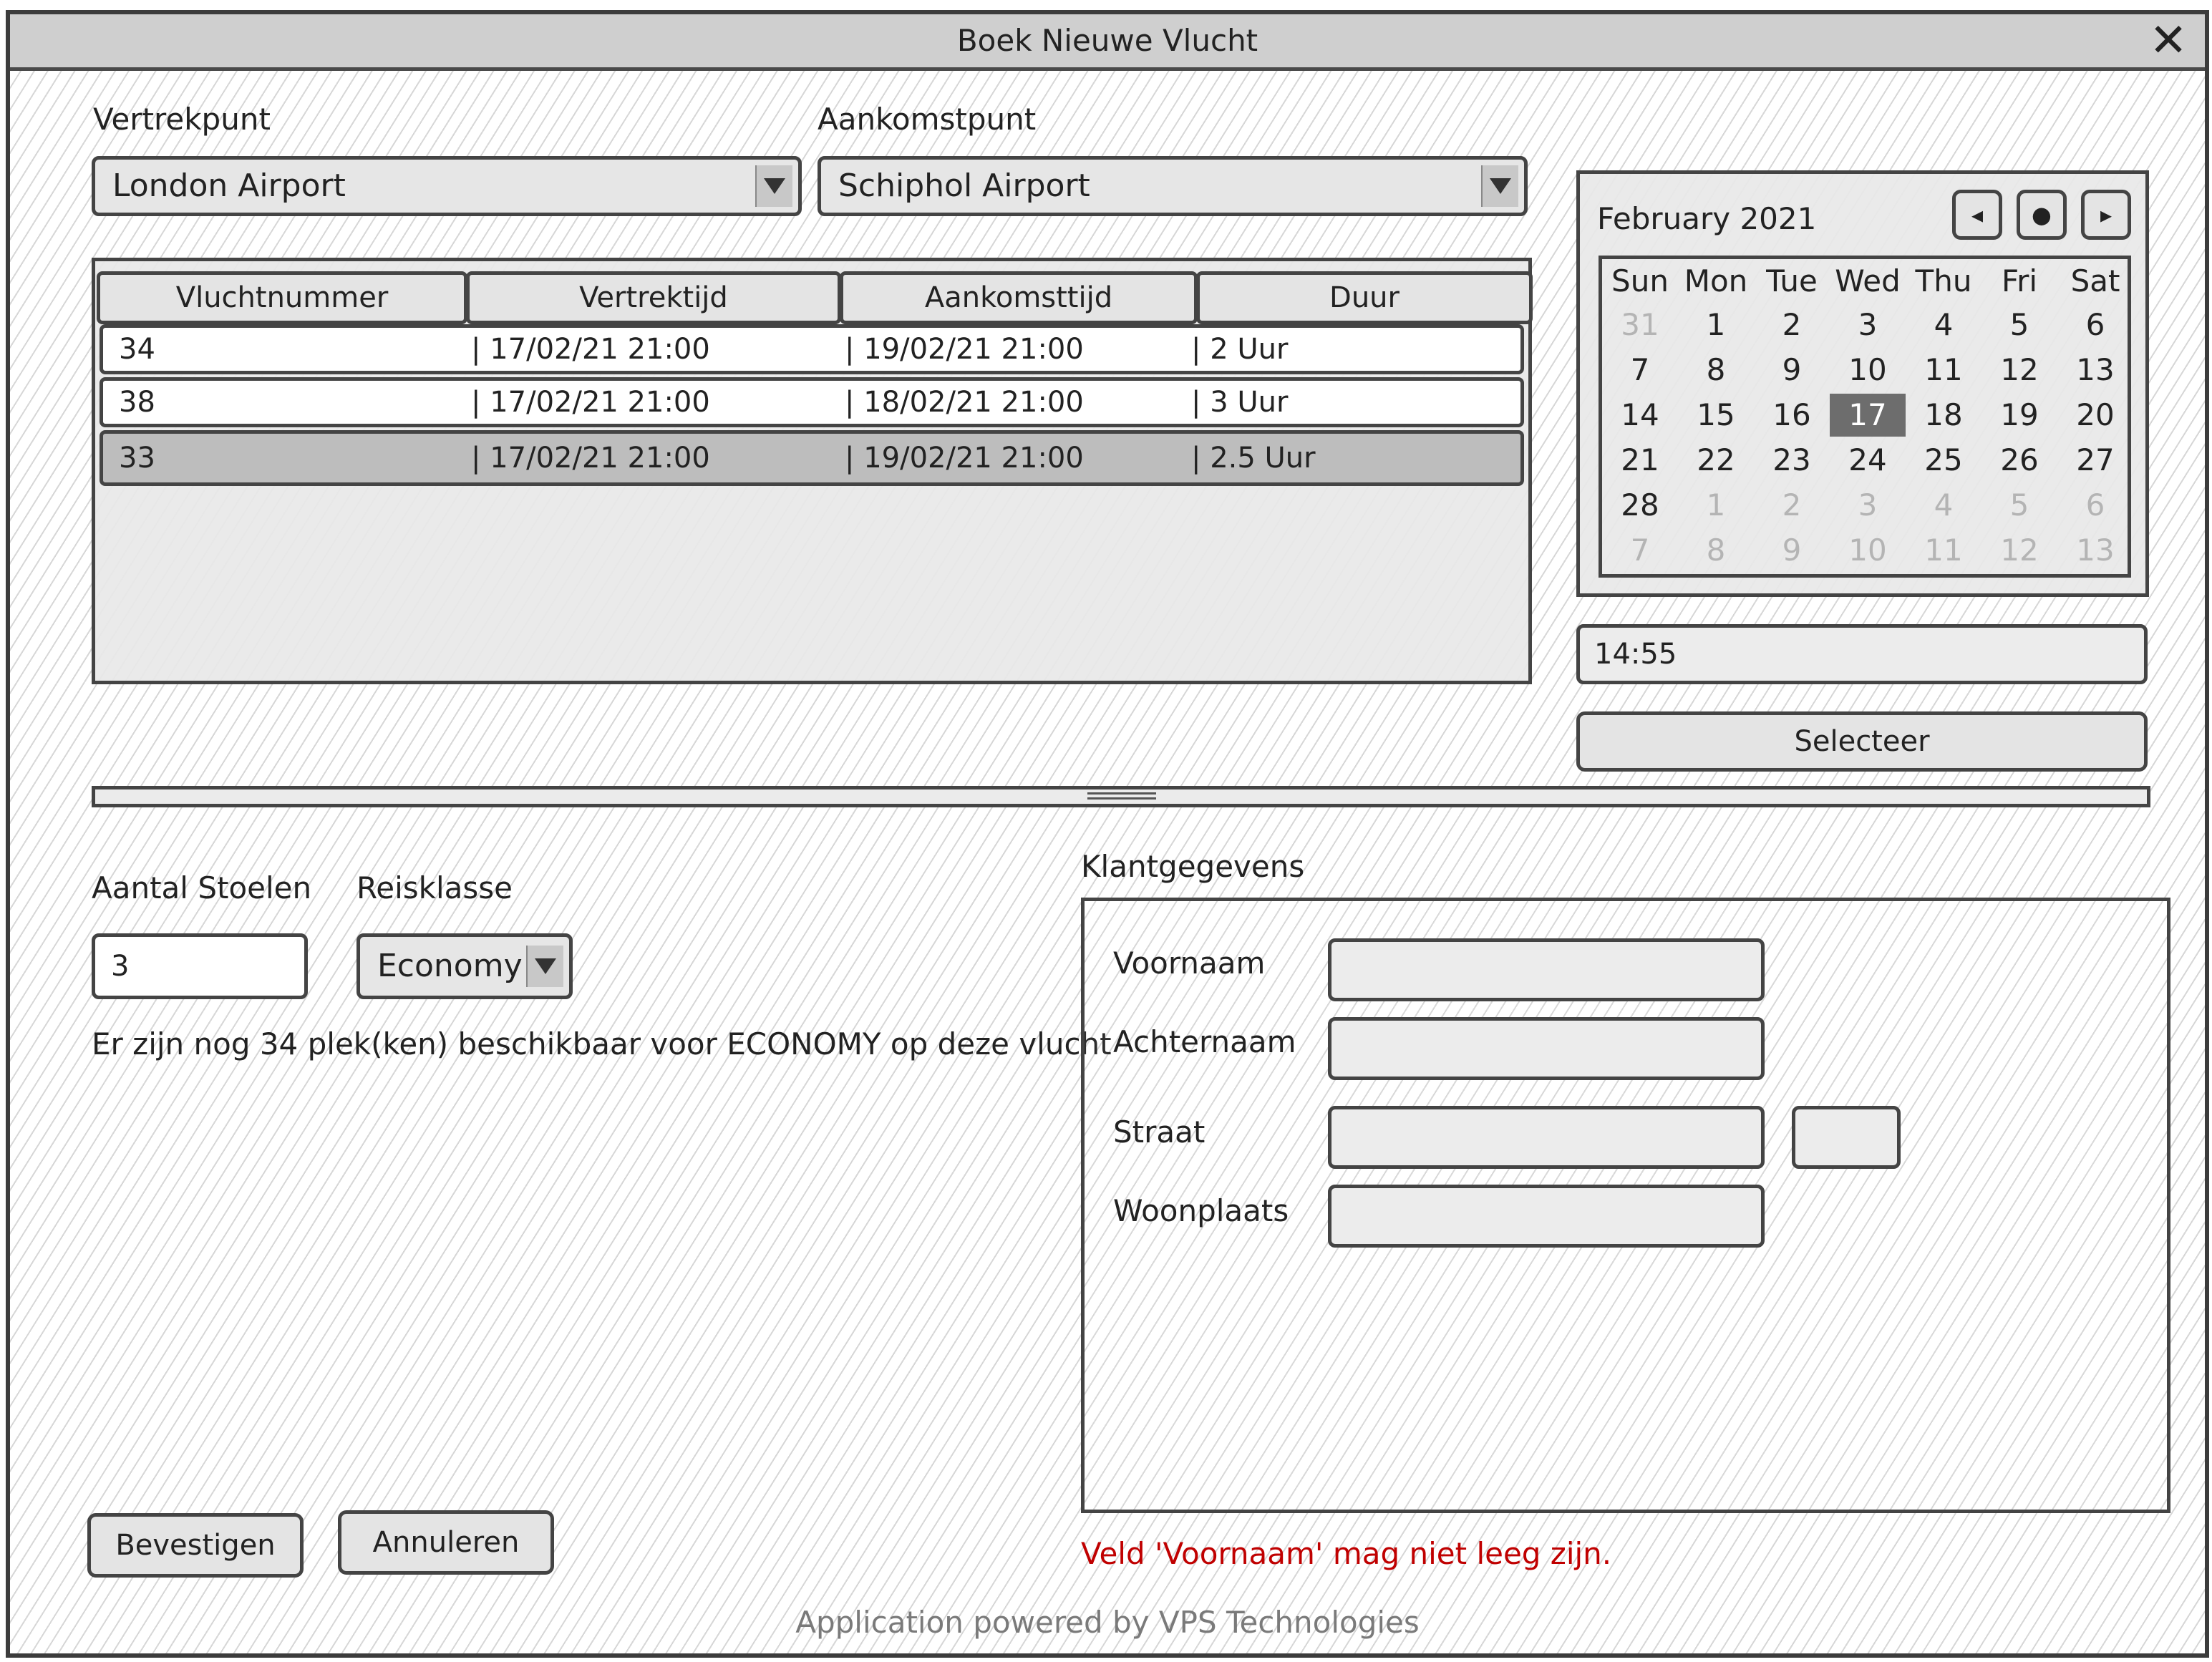 This screenshot has width=2212, height=1662. I want to click on table-cell: | 17/02/21 21:00, so click(591, 458).